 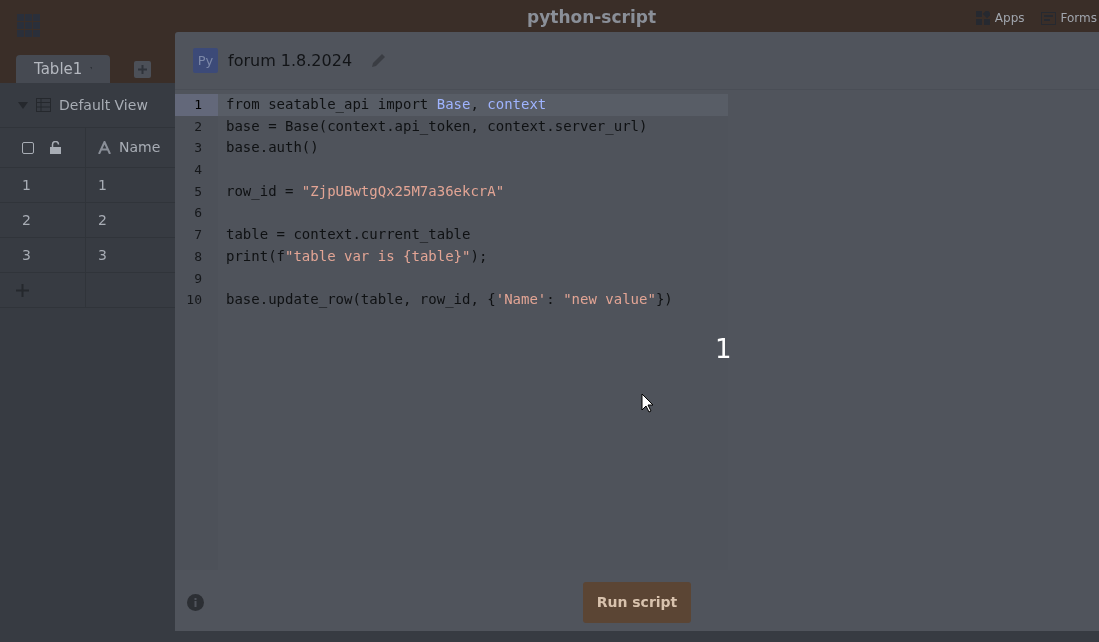 What do you see at coordinates (449, 300) in the screenshot?
I see `code-line: base.update_row(table, row_id, {'Name': "new value"})` at bounding box center [449, 300].